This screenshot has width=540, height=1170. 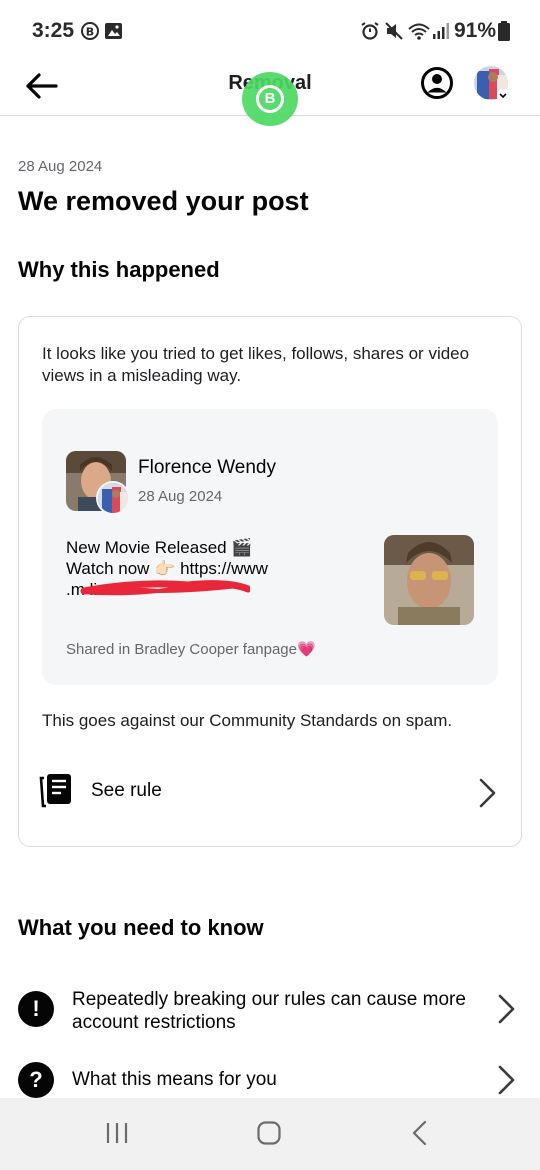 I want to click on profile-avatar, so click(x=491, y=83).